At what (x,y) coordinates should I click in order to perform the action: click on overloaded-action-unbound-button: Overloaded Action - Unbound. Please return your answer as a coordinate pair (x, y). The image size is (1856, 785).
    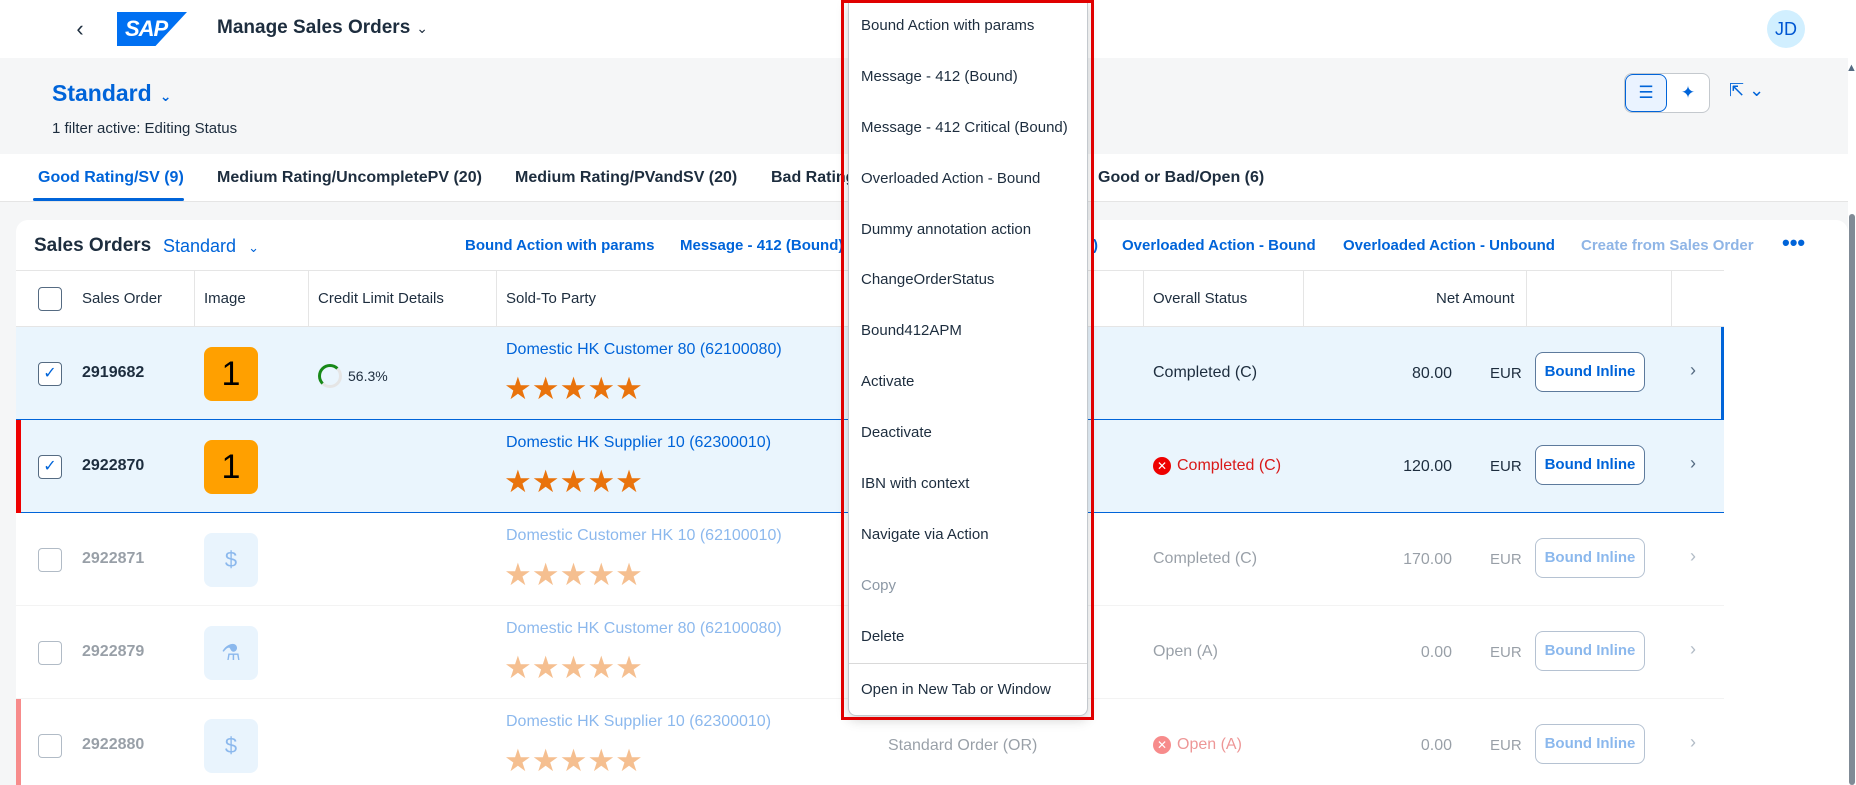
    Looking at the image, I should click on (1449, 245).